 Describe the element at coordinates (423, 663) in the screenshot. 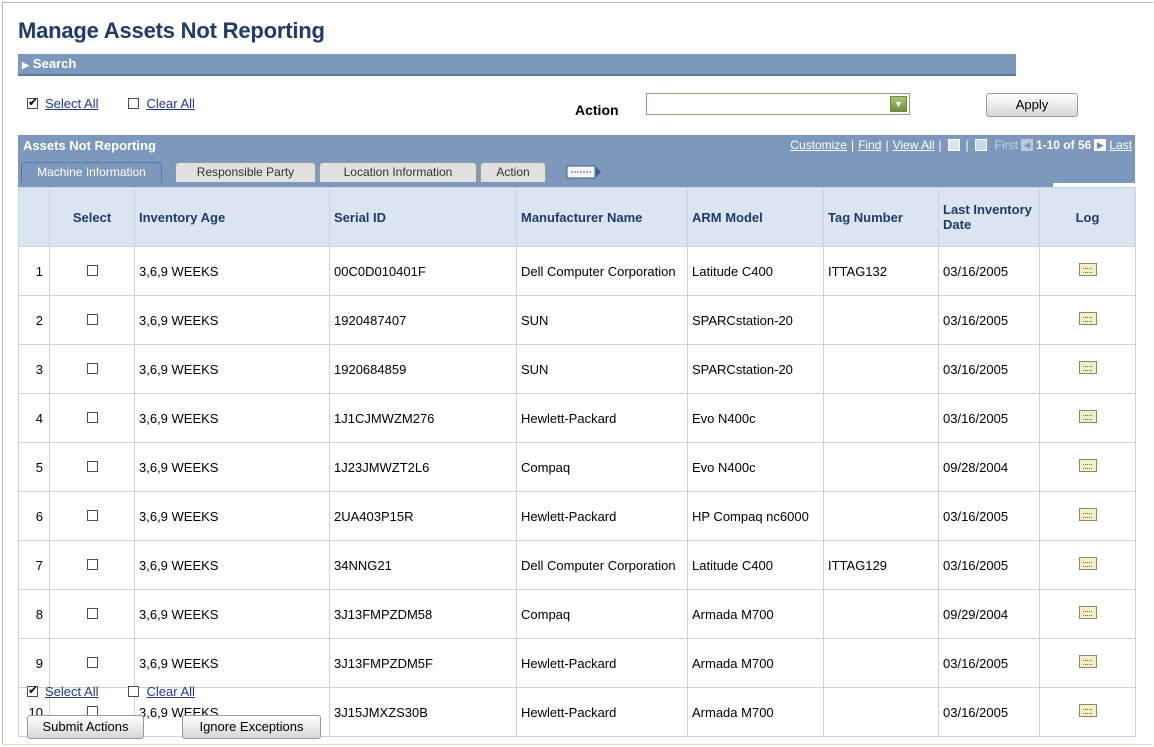

I see `cell-serial-id: 3J13FMPZDM5F` at that location.